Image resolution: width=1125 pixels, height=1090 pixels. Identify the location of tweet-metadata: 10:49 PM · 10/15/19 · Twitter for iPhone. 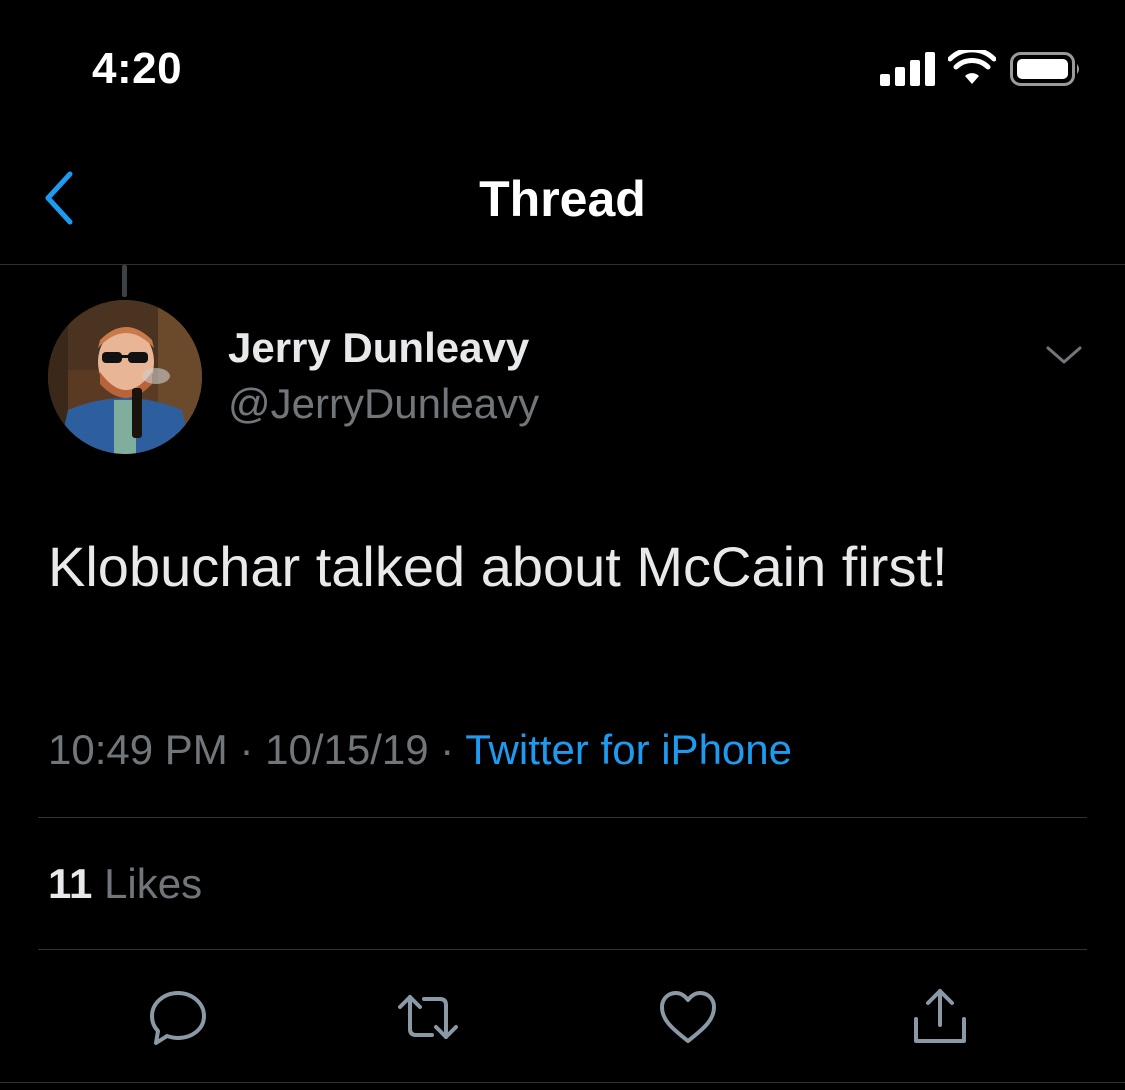
(420, 750).